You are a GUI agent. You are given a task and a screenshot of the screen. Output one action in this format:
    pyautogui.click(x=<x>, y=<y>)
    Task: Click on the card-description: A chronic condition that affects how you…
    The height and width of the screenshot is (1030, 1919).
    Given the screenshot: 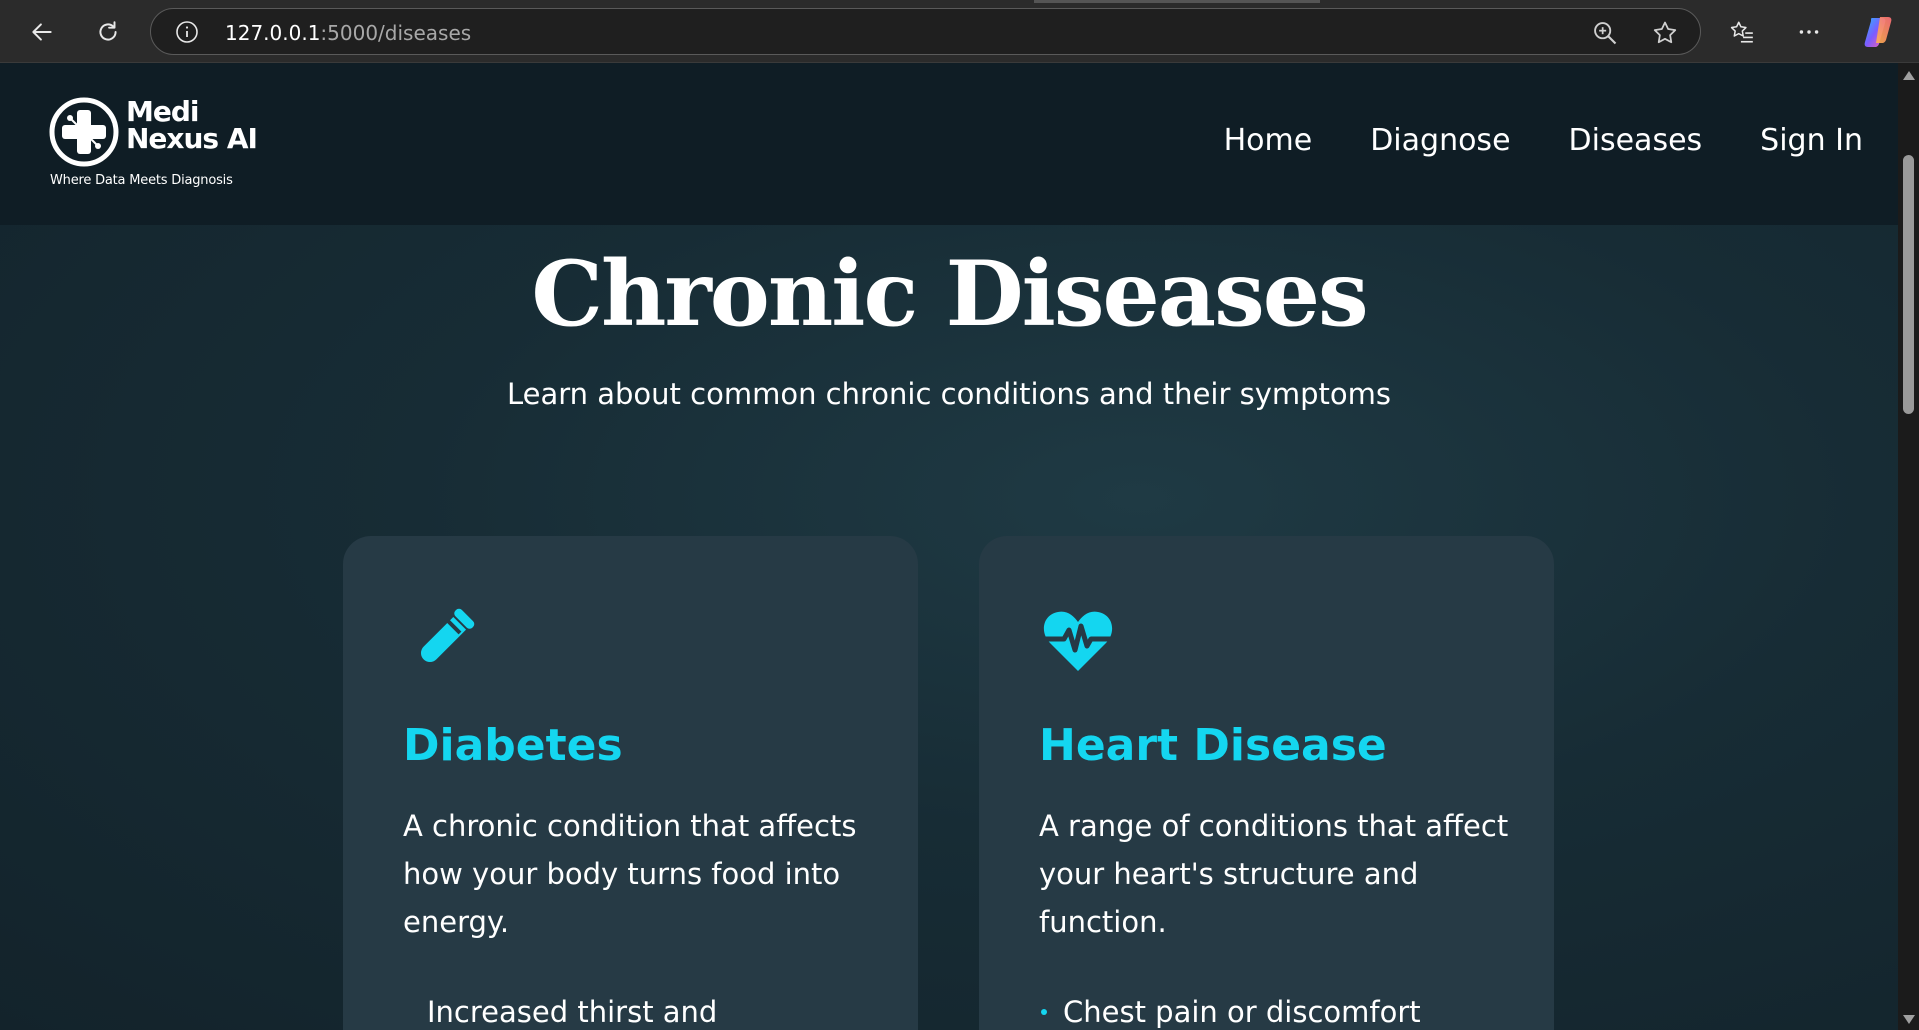 What is the action you would take?
    pyautogui.click(x=630, y=874)
    